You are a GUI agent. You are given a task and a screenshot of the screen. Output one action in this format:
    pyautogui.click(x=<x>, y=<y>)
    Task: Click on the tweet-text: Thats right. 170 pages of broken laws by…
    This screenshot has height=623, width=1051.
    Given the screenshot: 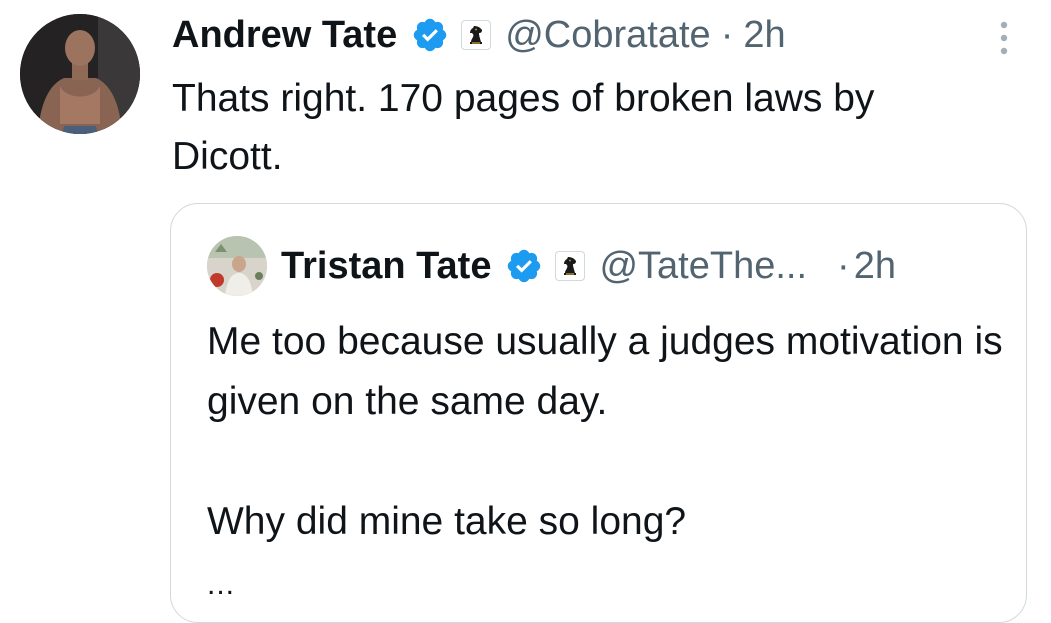 What is the action you would take?
    pyautogui.click(x=523, y=127)
    